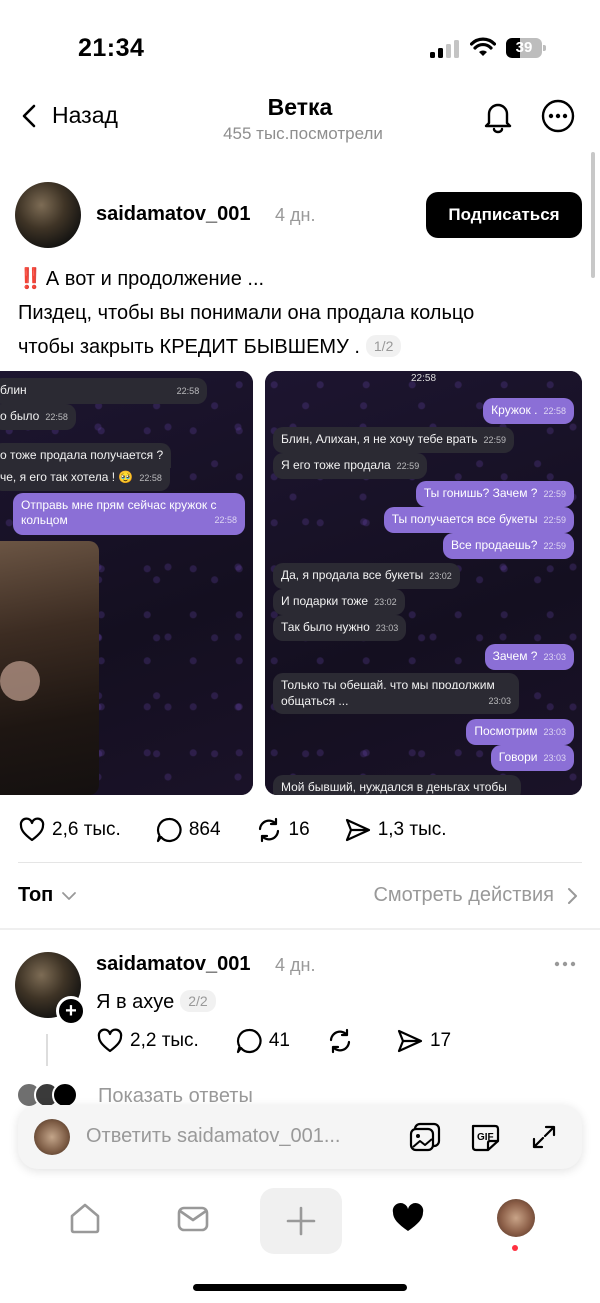 The width and height of the screenshot is (600, 1303). What do you see at coordinates (111, 48) in the screenshot?
I see `status-time: 21:34` at bounding box center [111, 48].